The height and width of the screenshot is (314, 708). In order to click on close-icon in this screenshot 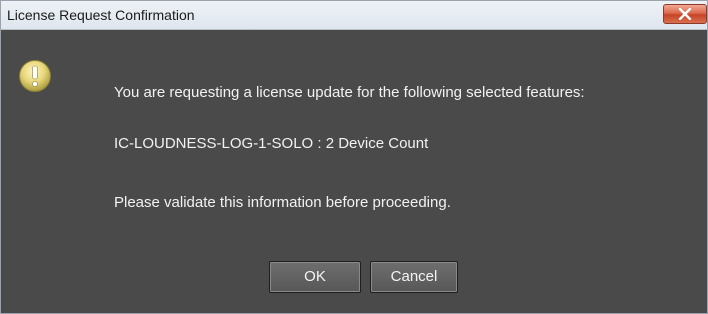, I will do `click(685, 14)`.